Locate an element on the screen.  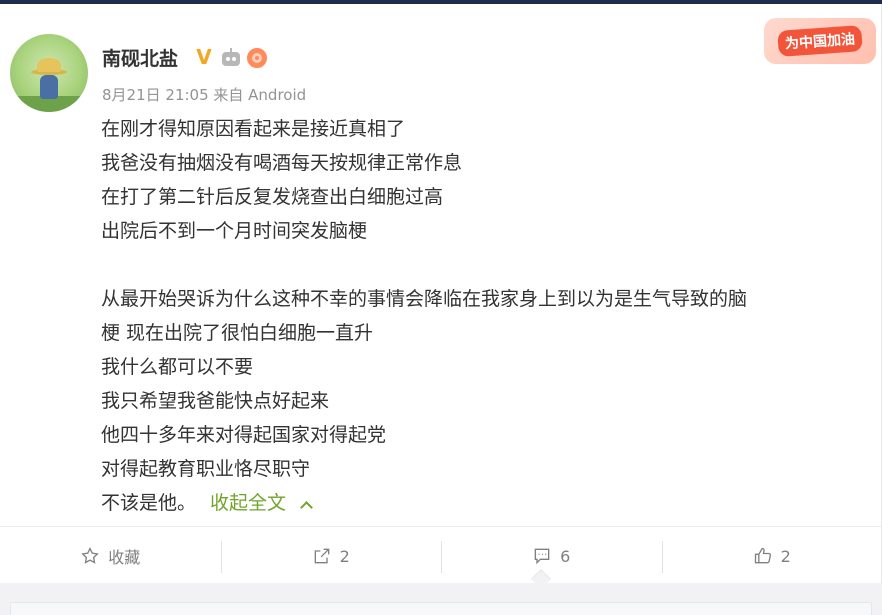
collapse-full-text-link: 收起全文 is located at coordinates (248, 503).